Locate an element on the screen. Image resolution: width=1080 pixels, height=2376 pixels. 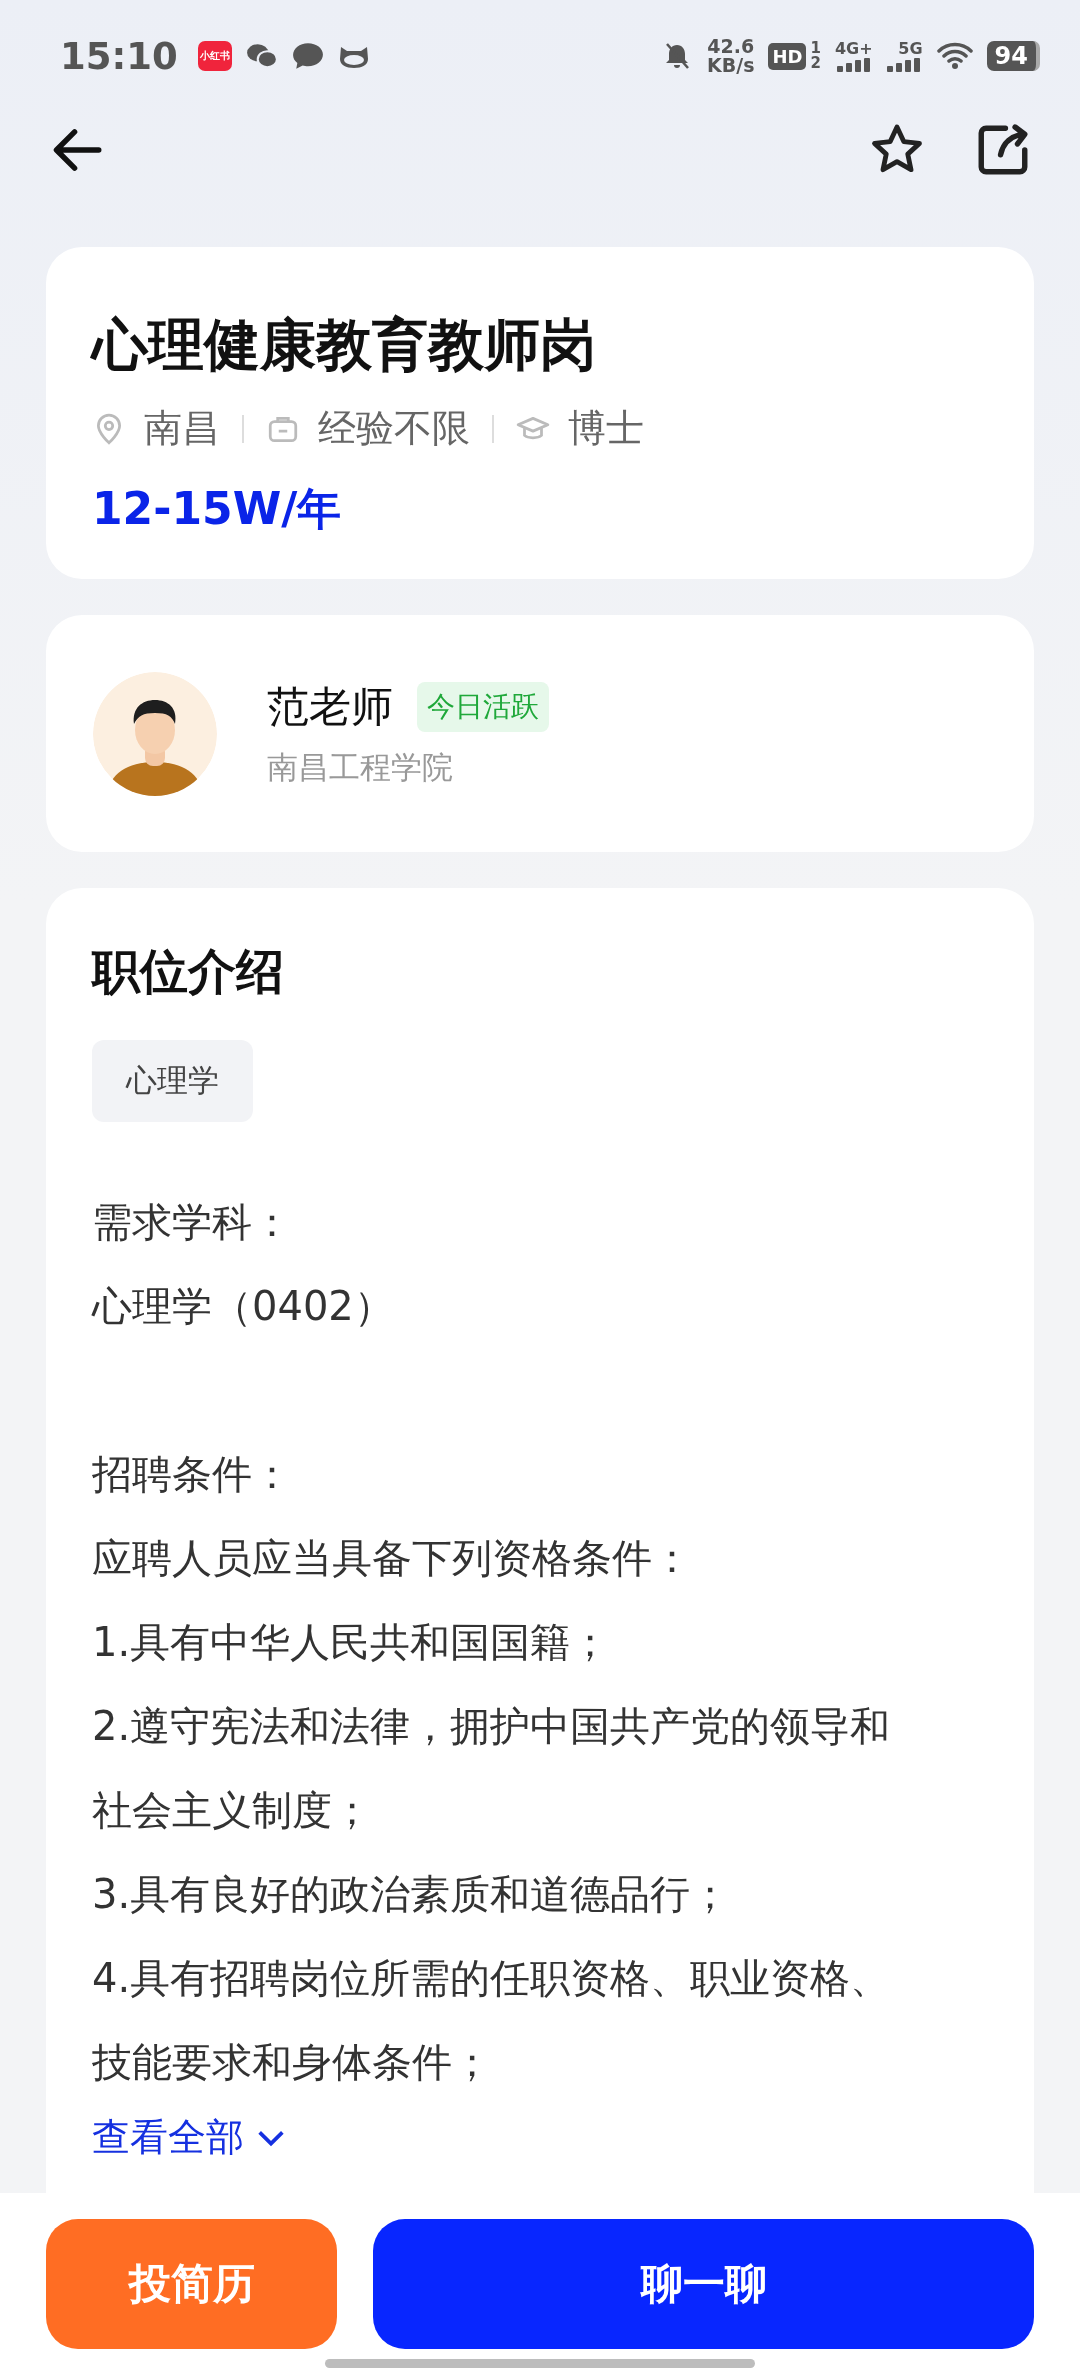
job-title: 心理健康教育教师岗 is located at coordinates (344, 345).